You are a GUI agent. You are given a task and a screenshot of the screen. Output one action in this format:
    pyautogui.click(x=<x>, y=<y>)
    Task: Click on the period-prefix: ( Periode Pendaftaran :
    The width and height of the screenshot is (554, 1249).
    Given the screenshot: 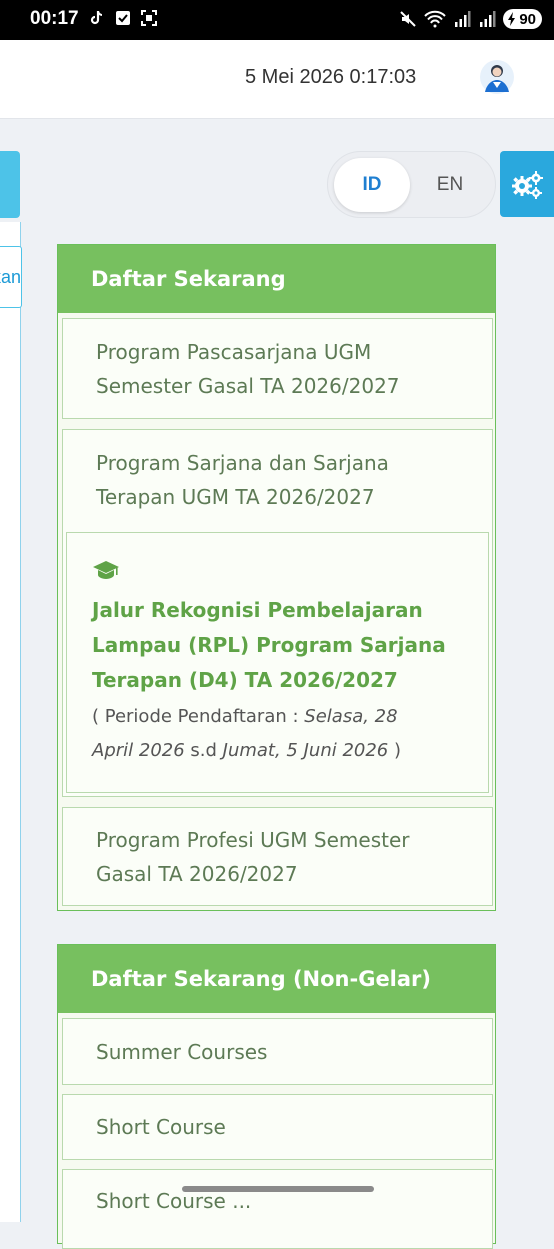 What is the action you would take?
    pyautogui.click(x=198, y=716)
    